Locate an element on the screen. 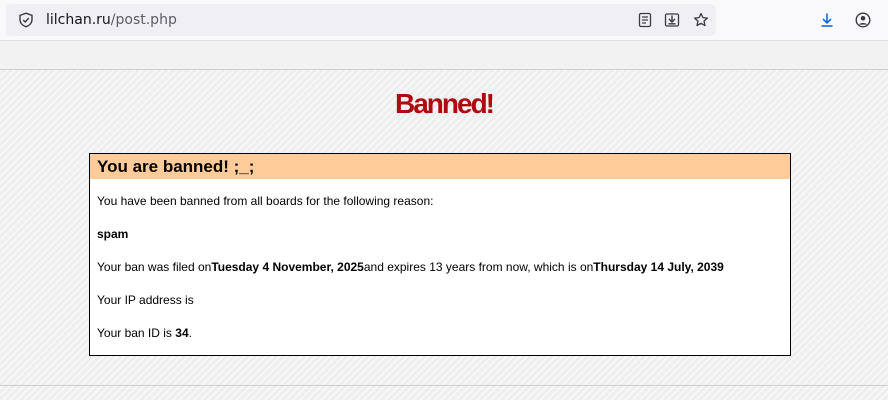  filed-date: Tuesday 4 November, 2025 is located at coordinates (287, 267).